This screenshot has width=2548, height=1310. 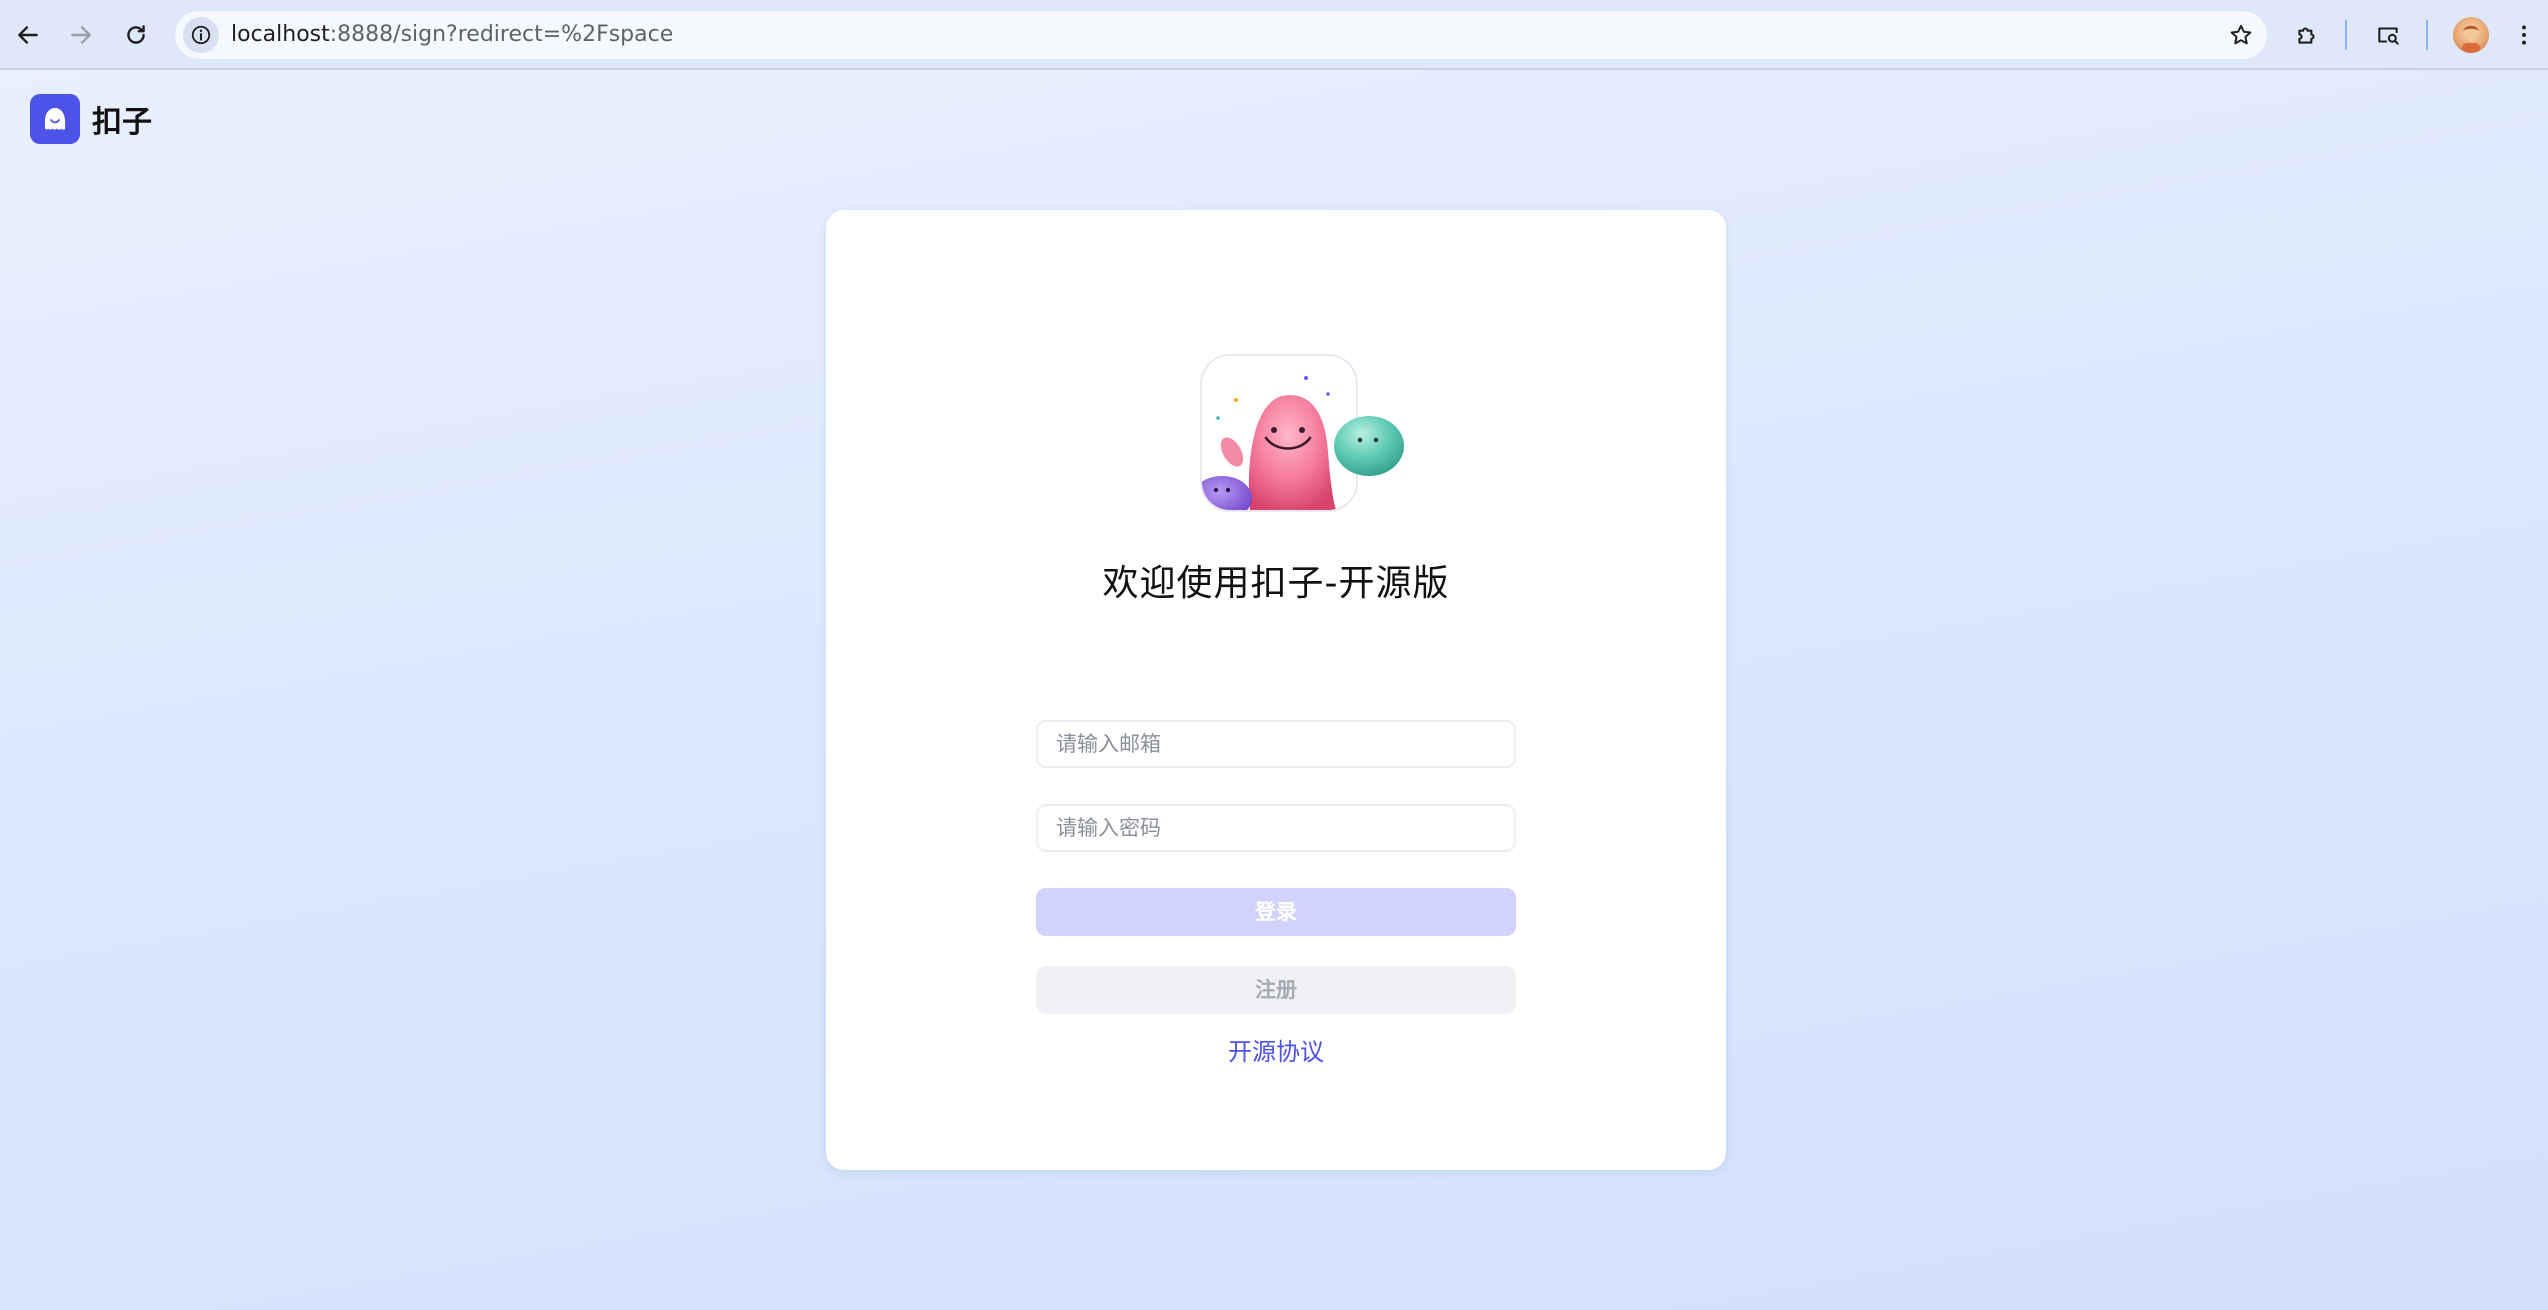 I want to click on brand-name: 扣子, so click(x=122, y=122).